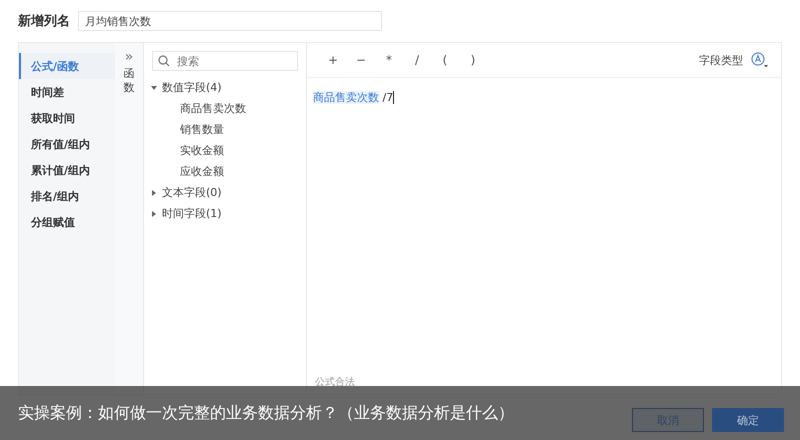 The height and width of the screenshot is (440, 800). Describe the element at coordinates (192, 213) in the screenshot. I see `tree-node-label: 时间字段(1)` at that location.